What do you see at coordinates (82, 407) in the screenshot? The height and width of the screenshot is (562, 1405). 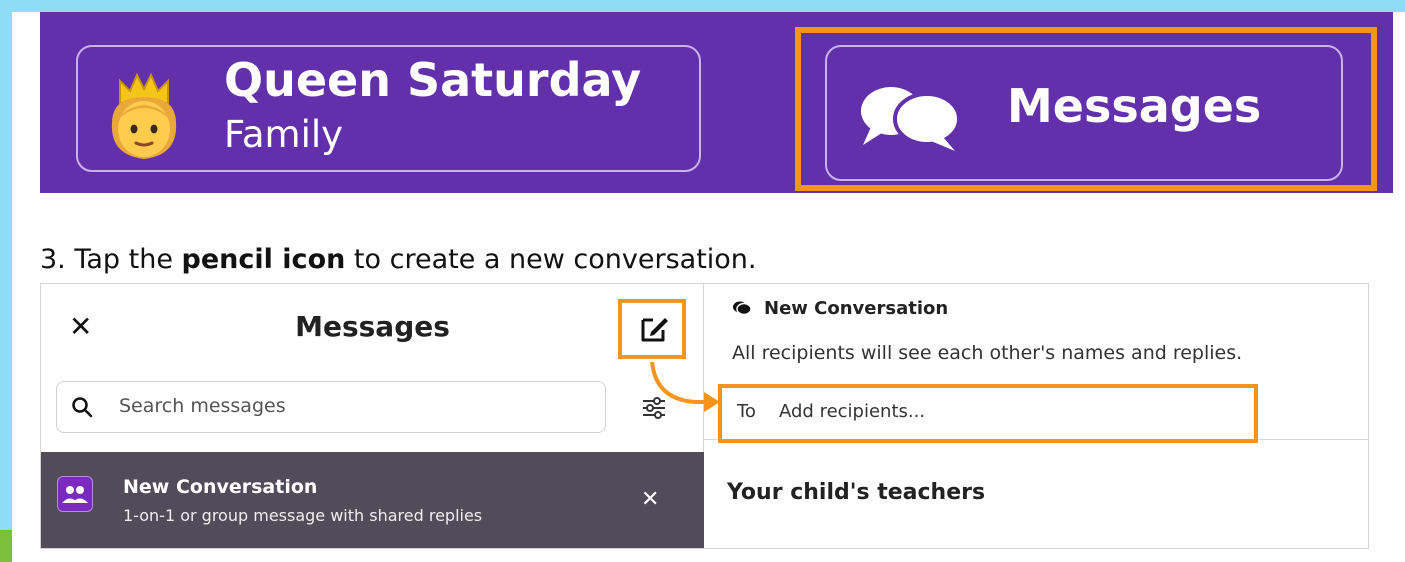 I see `search-icon` at bounding box center [82, 407].